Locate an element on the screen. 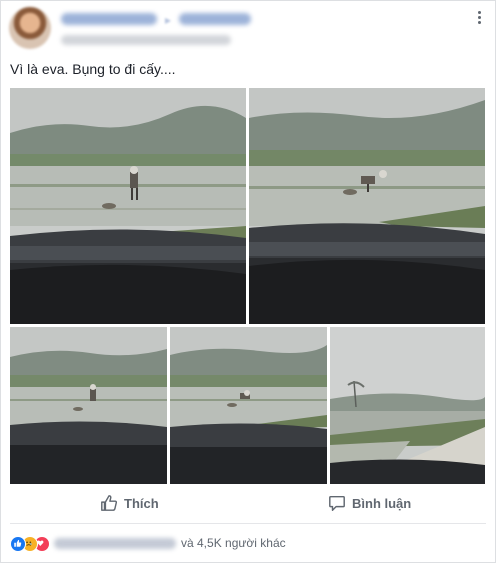 The width and height of the screenshot is (496, 563). photo-rural-road is located at coordinates (407, 405).